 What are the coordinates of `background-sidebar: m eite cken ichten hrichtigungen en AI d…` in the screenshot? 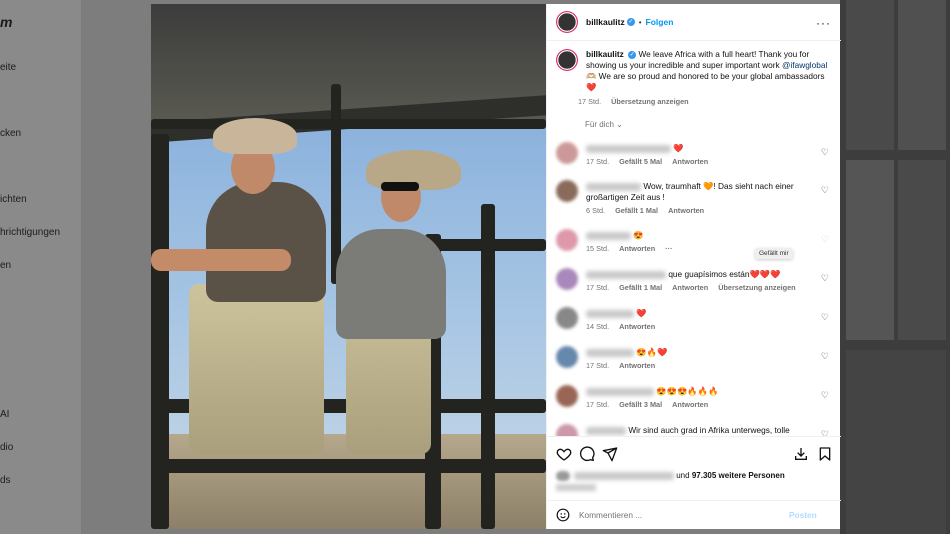 It's located at (41, 267).